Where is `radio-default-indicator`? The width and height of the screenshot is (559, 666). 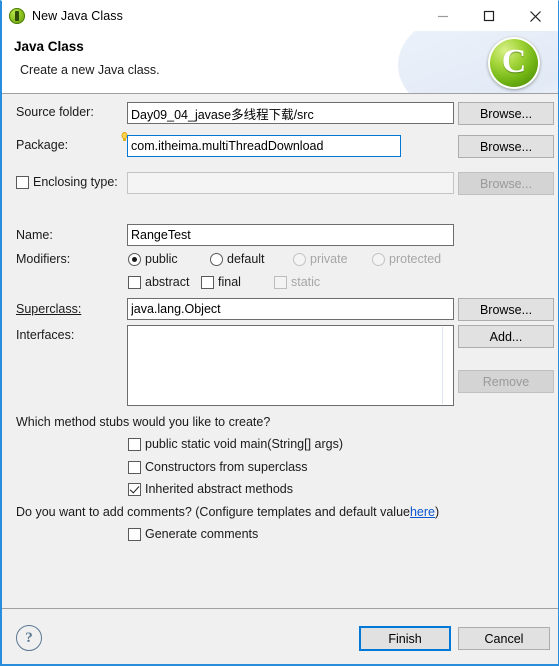
radio-default-indicator is located at coordinates (216, 259).